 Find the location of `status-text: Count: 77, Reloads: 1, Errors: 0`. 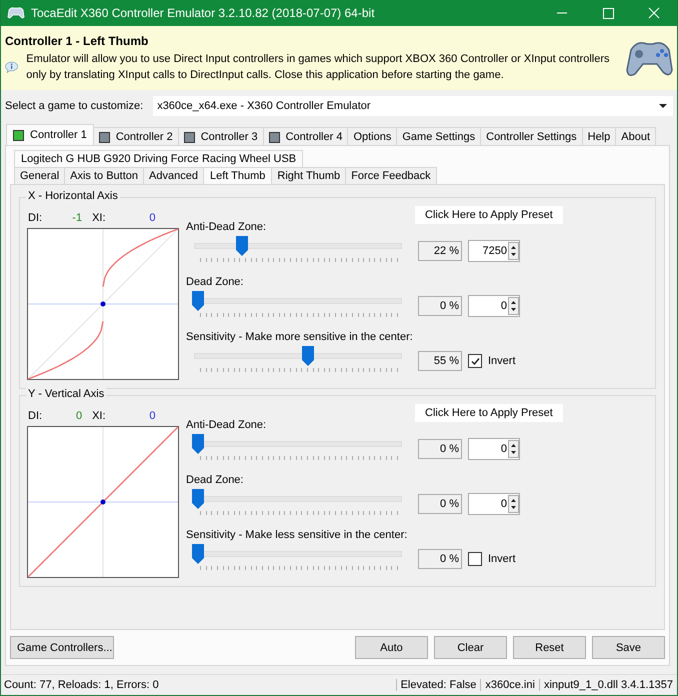

status-text: Count: 77, Reloads: 1, Errors: 0 is located at coordinates (81, 685).